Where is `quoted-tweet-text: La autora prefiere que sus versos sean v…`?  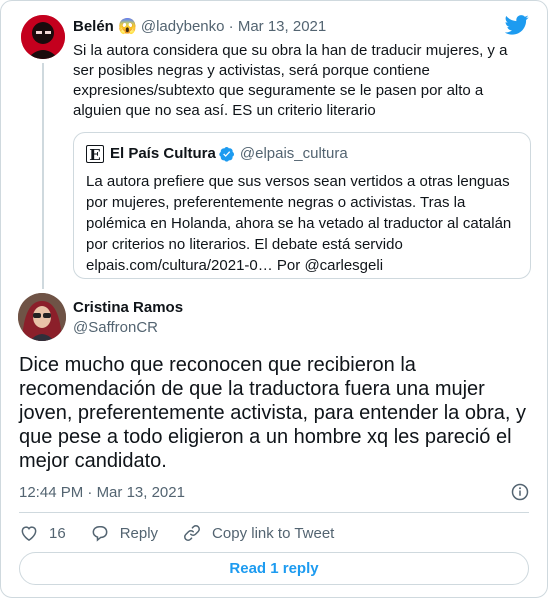
quoted-tweet-text: La autora prefiere que sus versos sean v… is located at coordinates (299, 223).